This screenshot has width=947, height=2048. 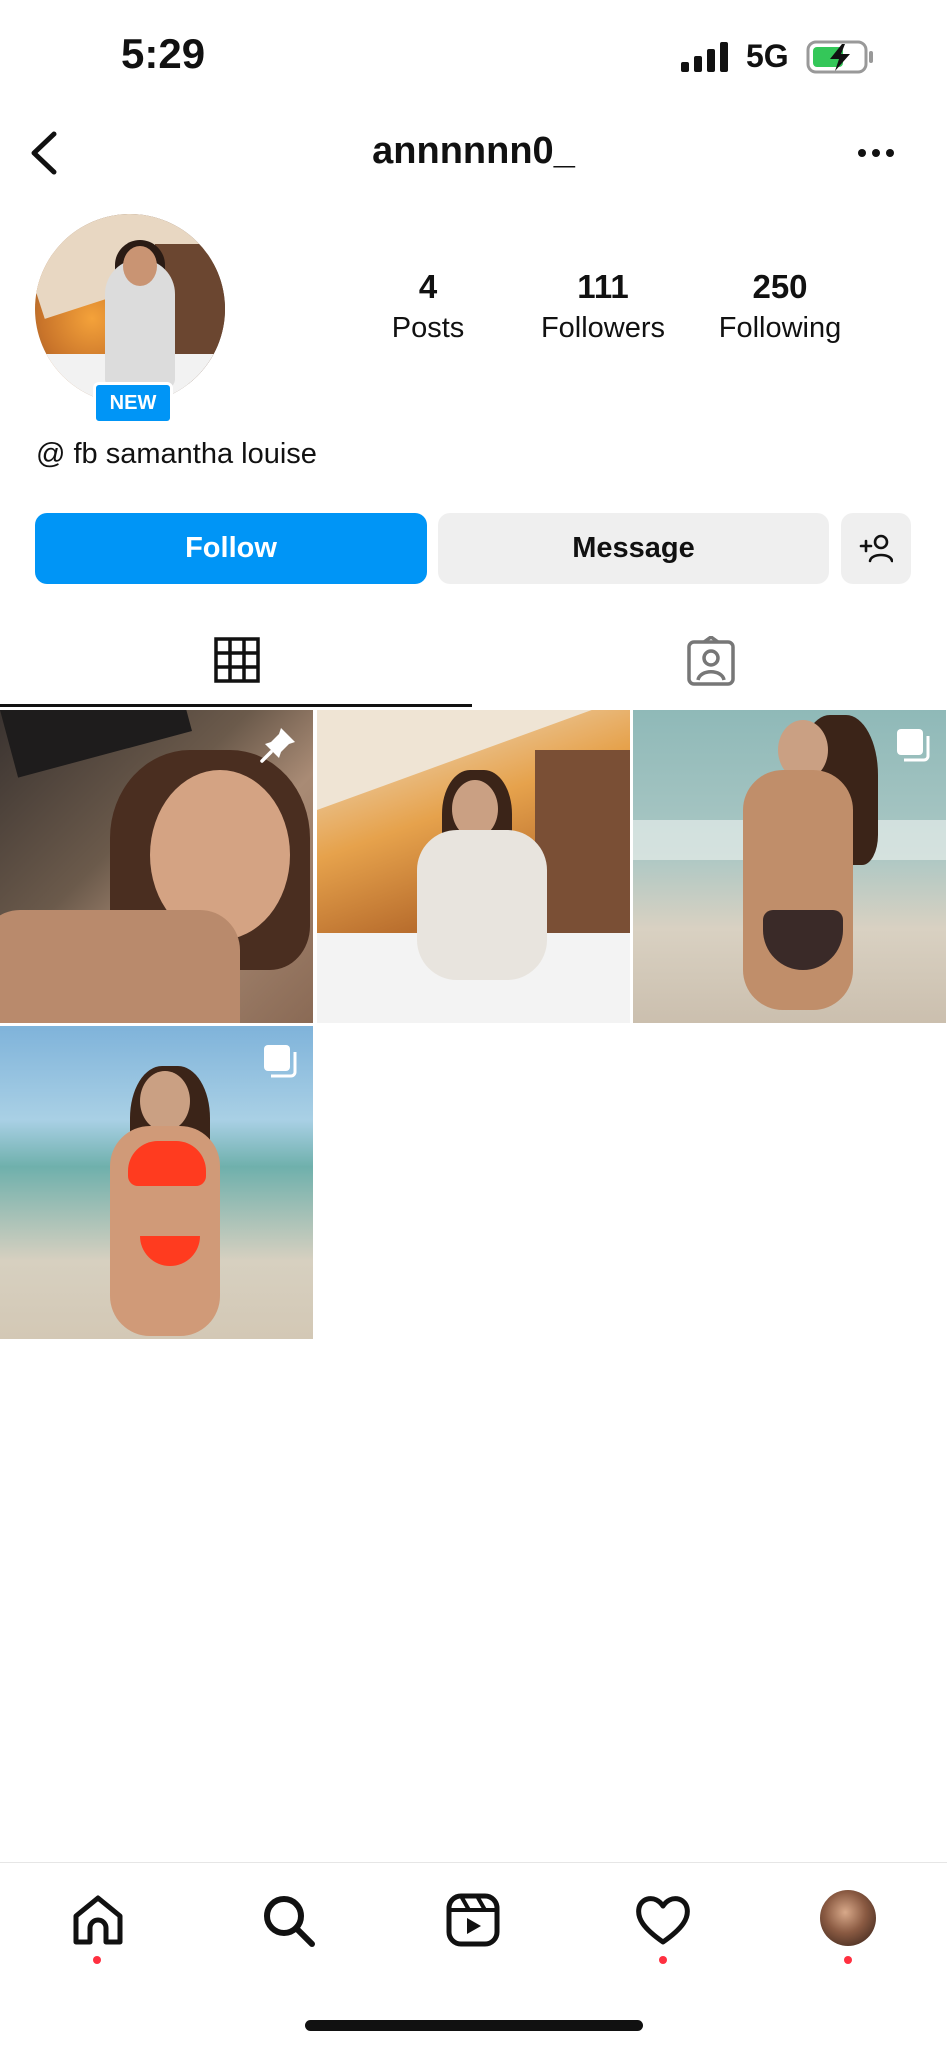 What do you see at coordinates (236, 705) in the screenshot?
I see `active-tab-indicator` at bounding box center [236, 705].